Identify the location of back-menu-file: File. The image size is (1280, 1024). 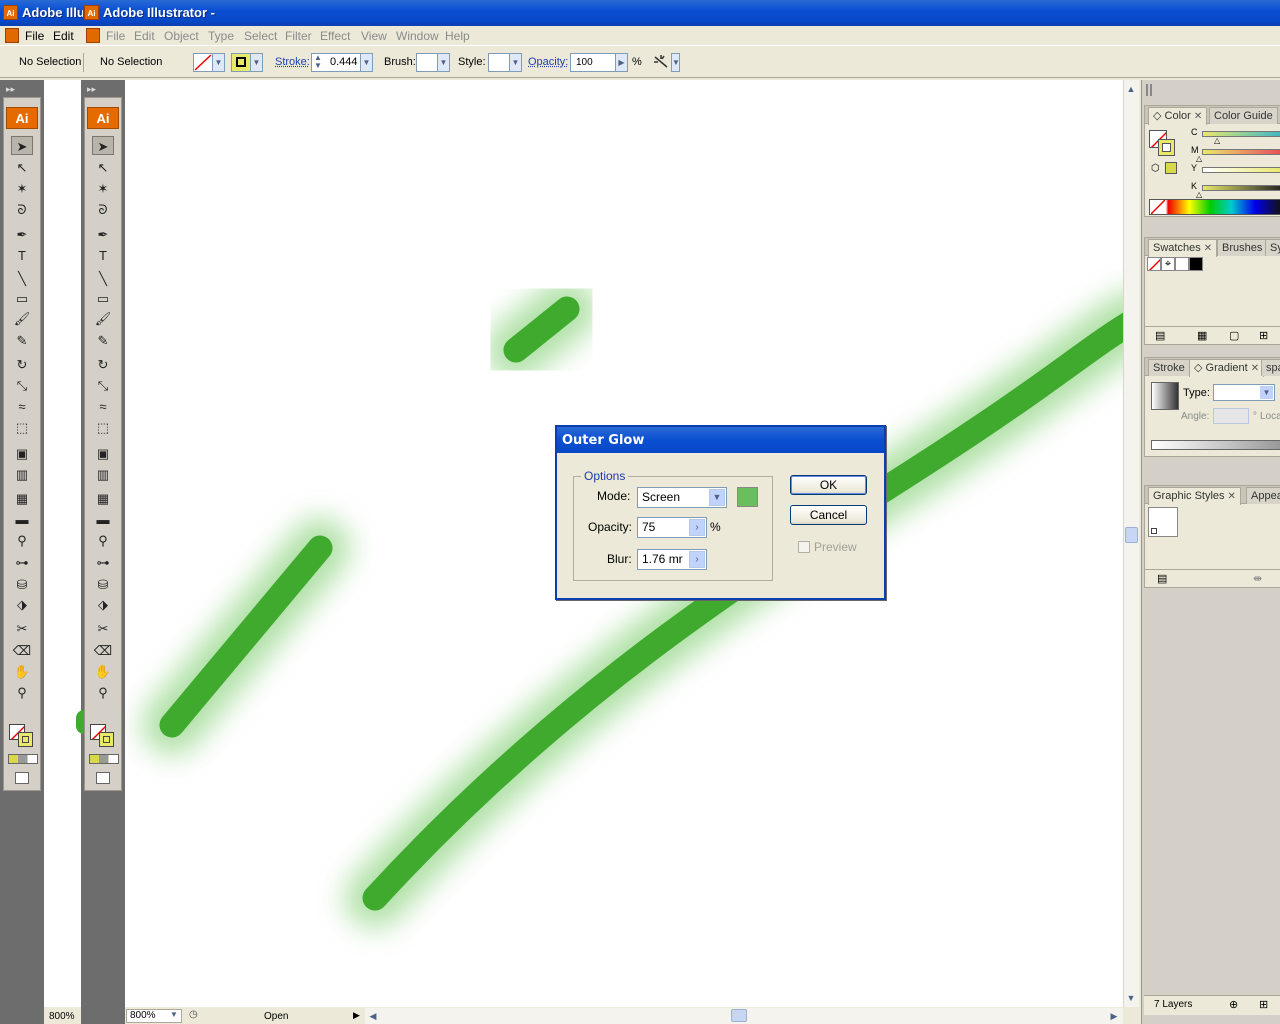
(34, 36).